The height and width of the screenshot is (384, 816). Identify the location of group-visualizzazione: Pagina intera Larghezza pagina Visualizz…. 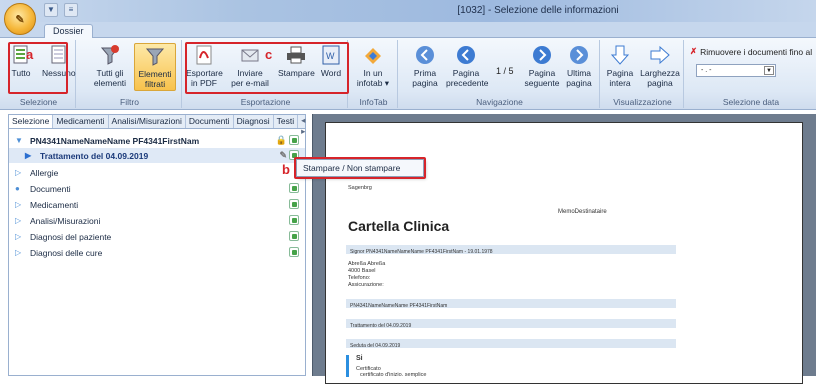
(643, 74).